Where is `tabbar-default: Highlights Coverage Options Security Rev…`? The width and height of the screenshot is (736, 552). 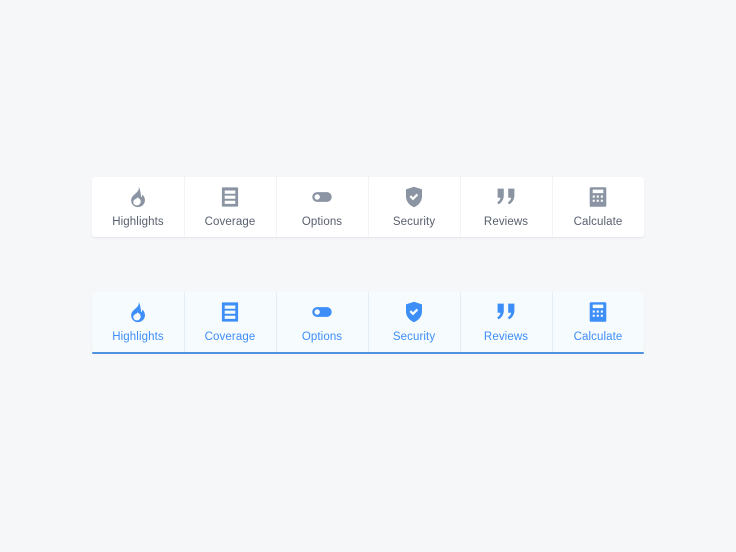 tabbar-default: Highlights Coverage Options Security Rev… is located at coordinates (368, 207).